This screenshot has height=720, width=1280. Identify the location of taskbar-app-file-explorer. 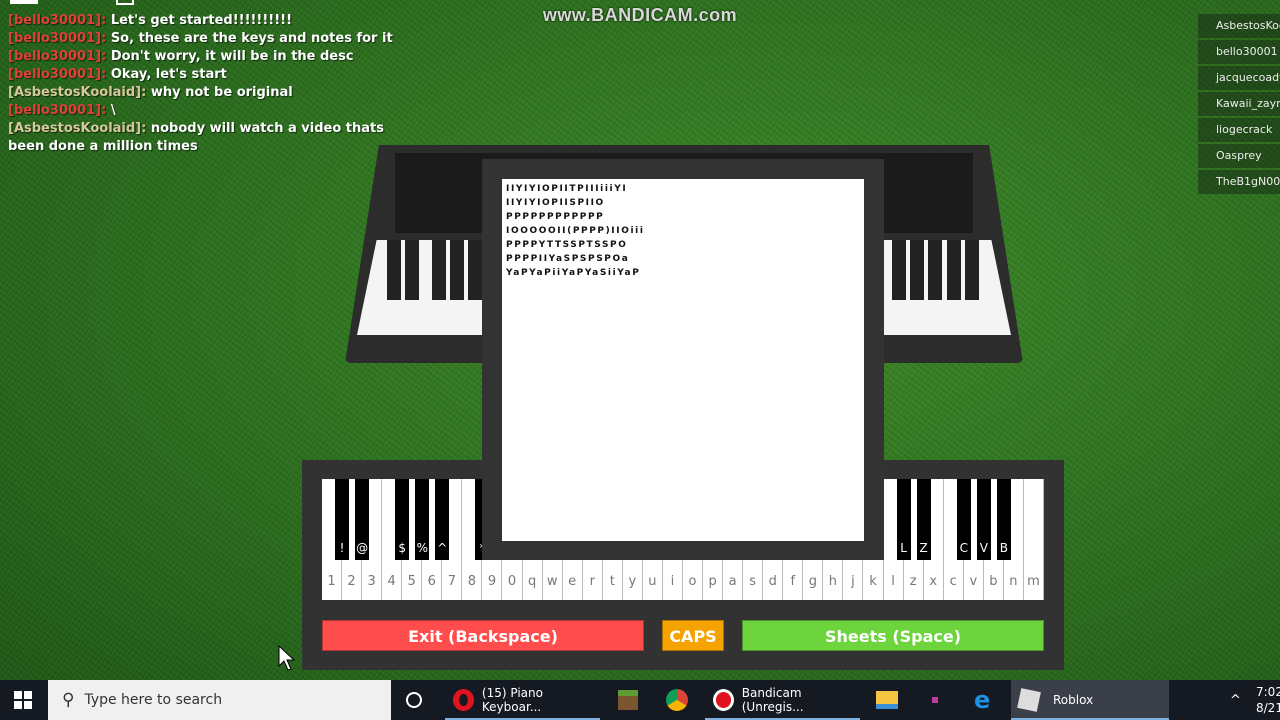
(887, 700).